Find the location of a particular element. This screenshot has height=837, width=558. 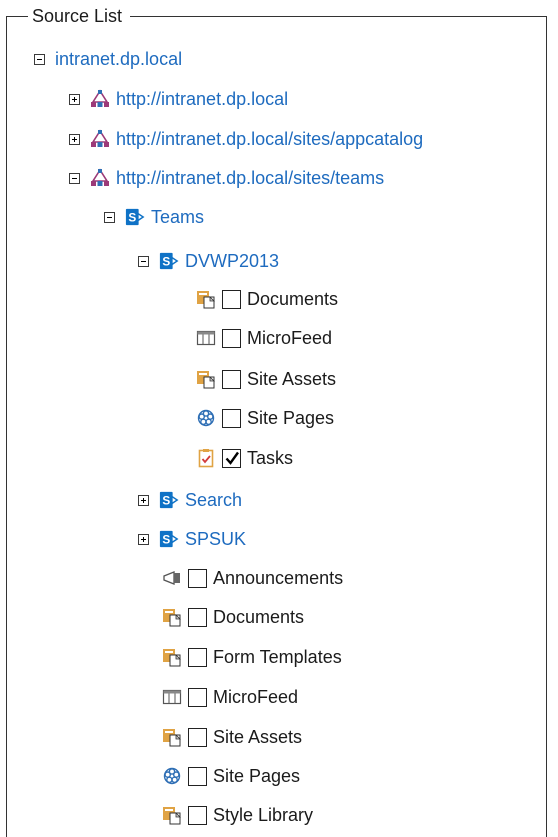

fieldset-border-right is located at coordinates (546, 426).